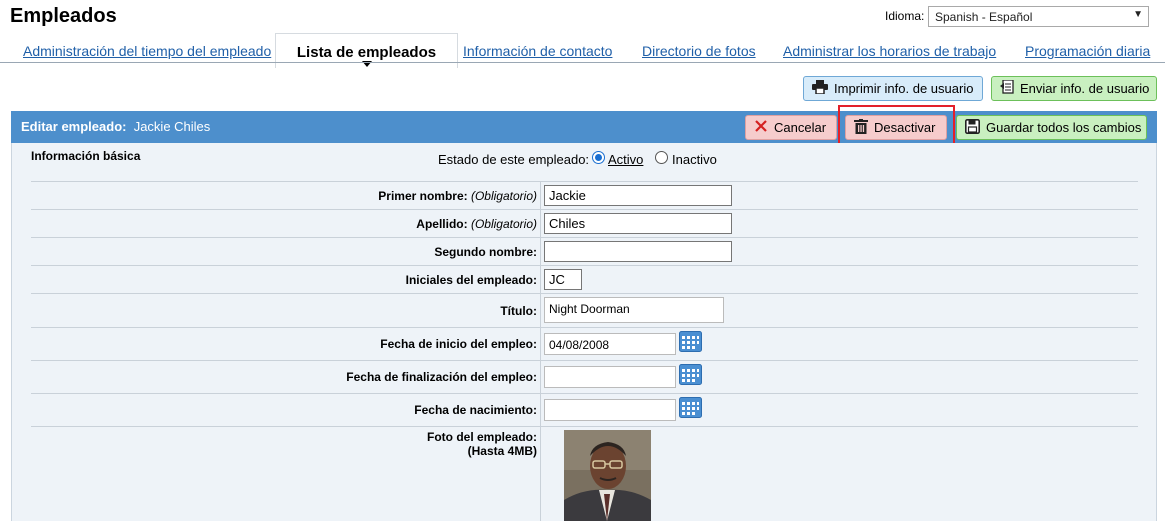 The width and height of the screenshot is (1165, 521). I want to click on language-value: Spanish - Español, so click(984, 17).